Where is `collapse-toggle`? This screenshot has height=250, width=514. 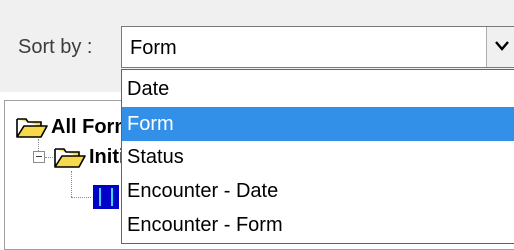
collapse-toggle is located at coordinates (39, 157).